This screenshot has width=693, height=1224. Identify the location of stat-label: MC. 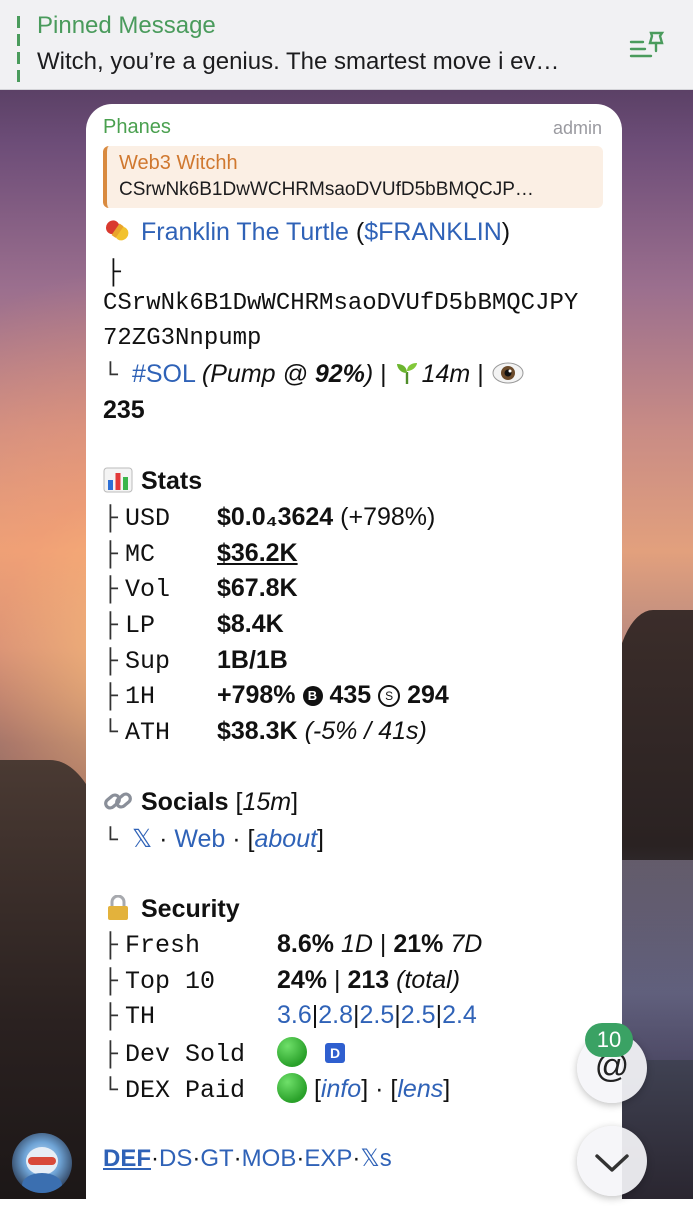
(140, 554).